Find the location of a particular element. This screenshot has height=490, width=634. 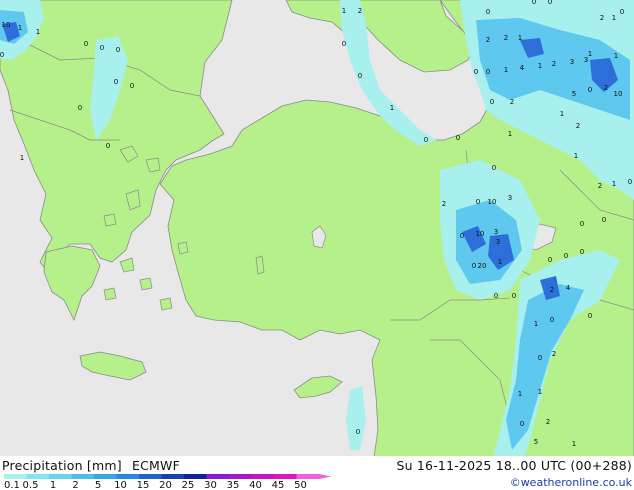

legend-label: 5 is located at coordinates (98, 485).